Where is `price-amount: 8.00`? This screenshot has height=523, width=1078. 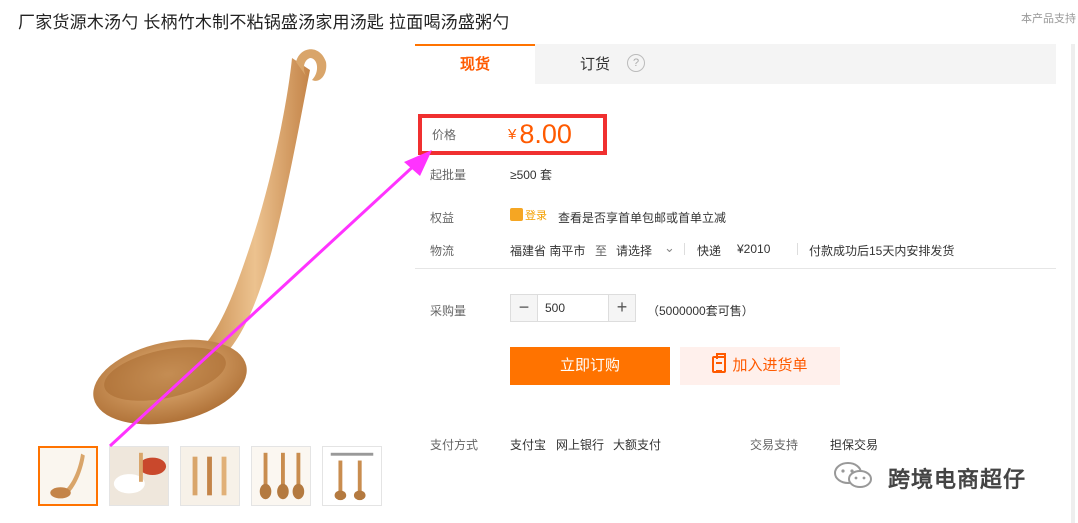
price-amount: 8.00 is located at coordinates (545, 134).